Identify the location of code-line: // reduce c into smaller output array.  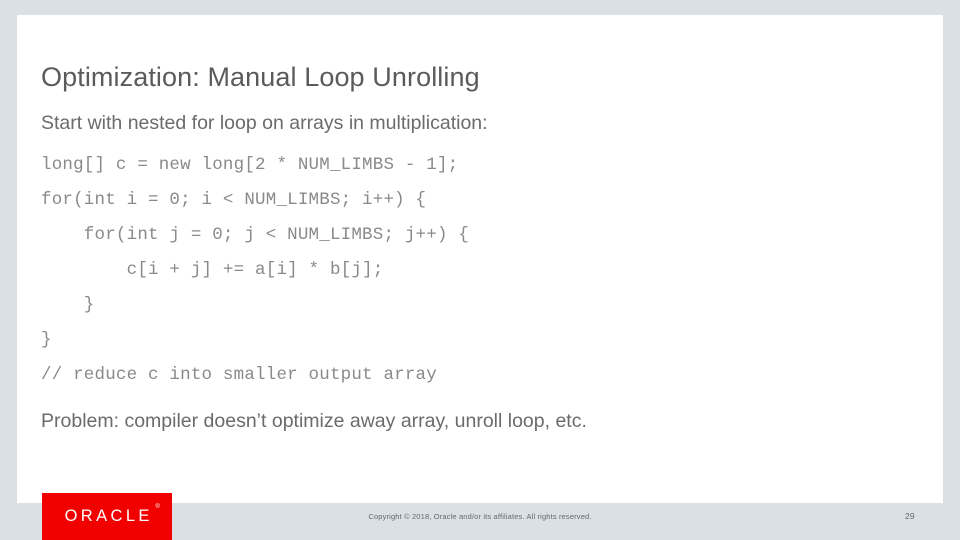
(239, 375).